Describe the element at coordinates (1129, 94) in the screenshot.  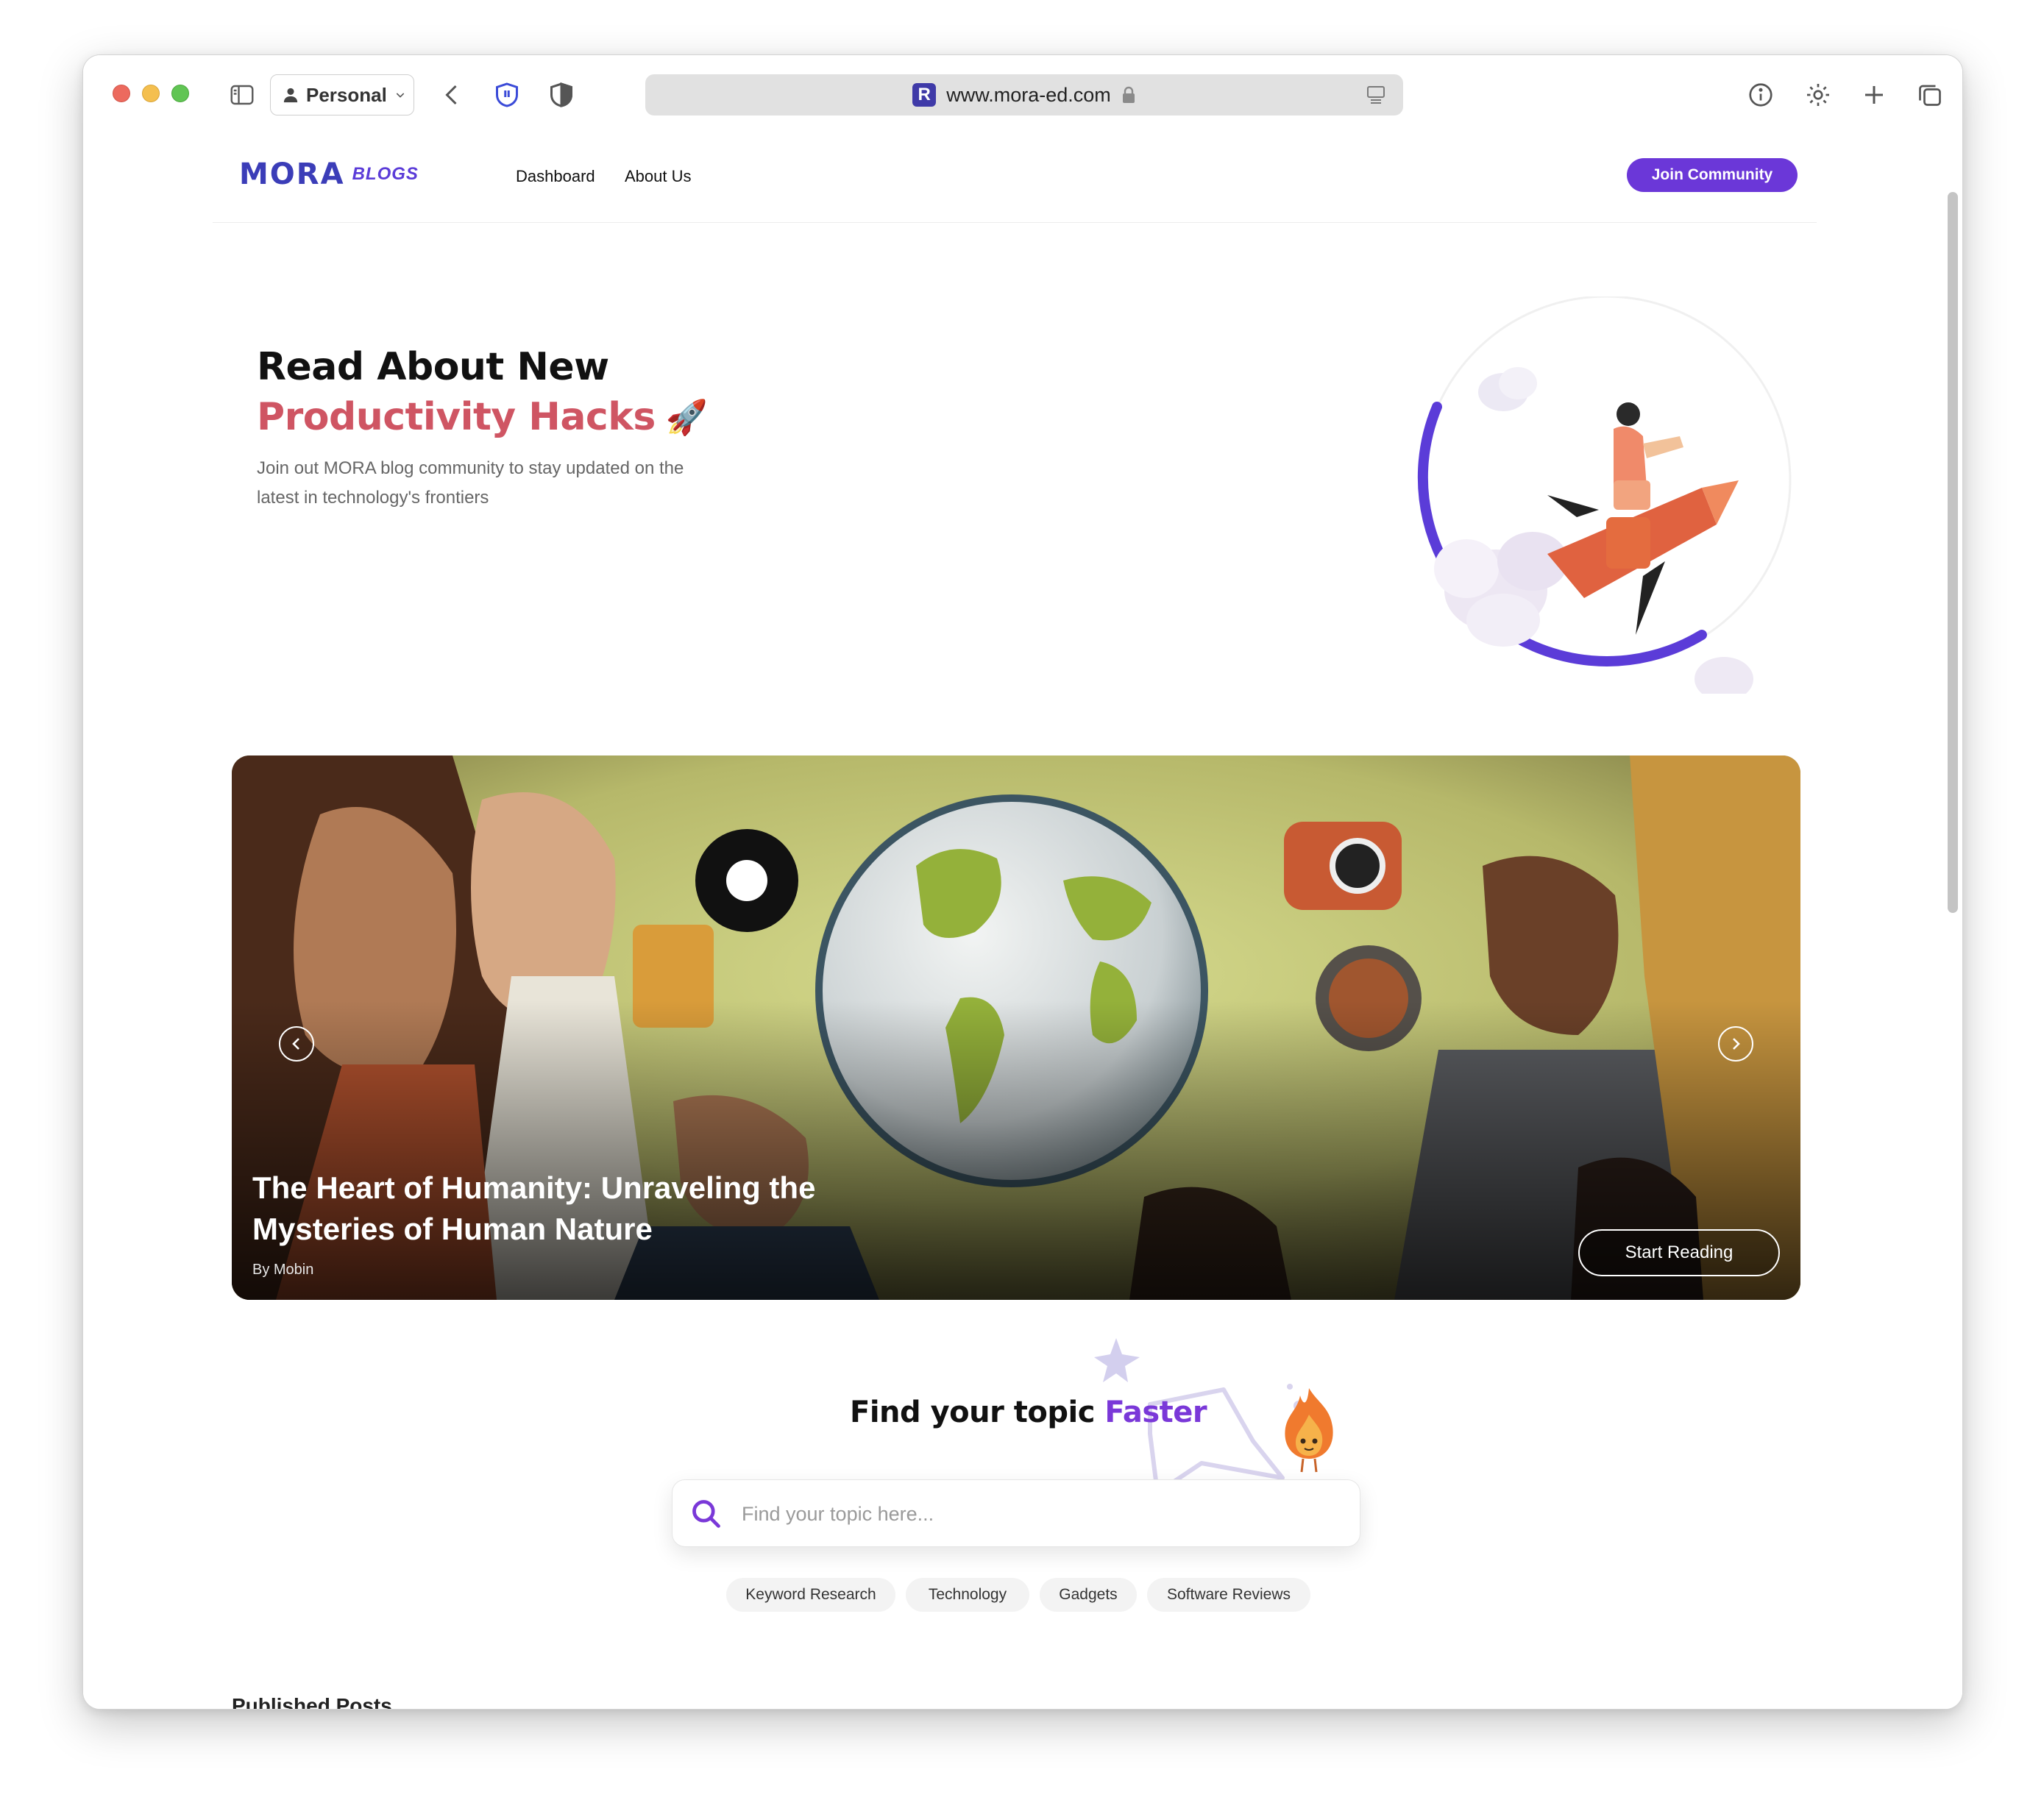
I see `lock-icon` at that location.